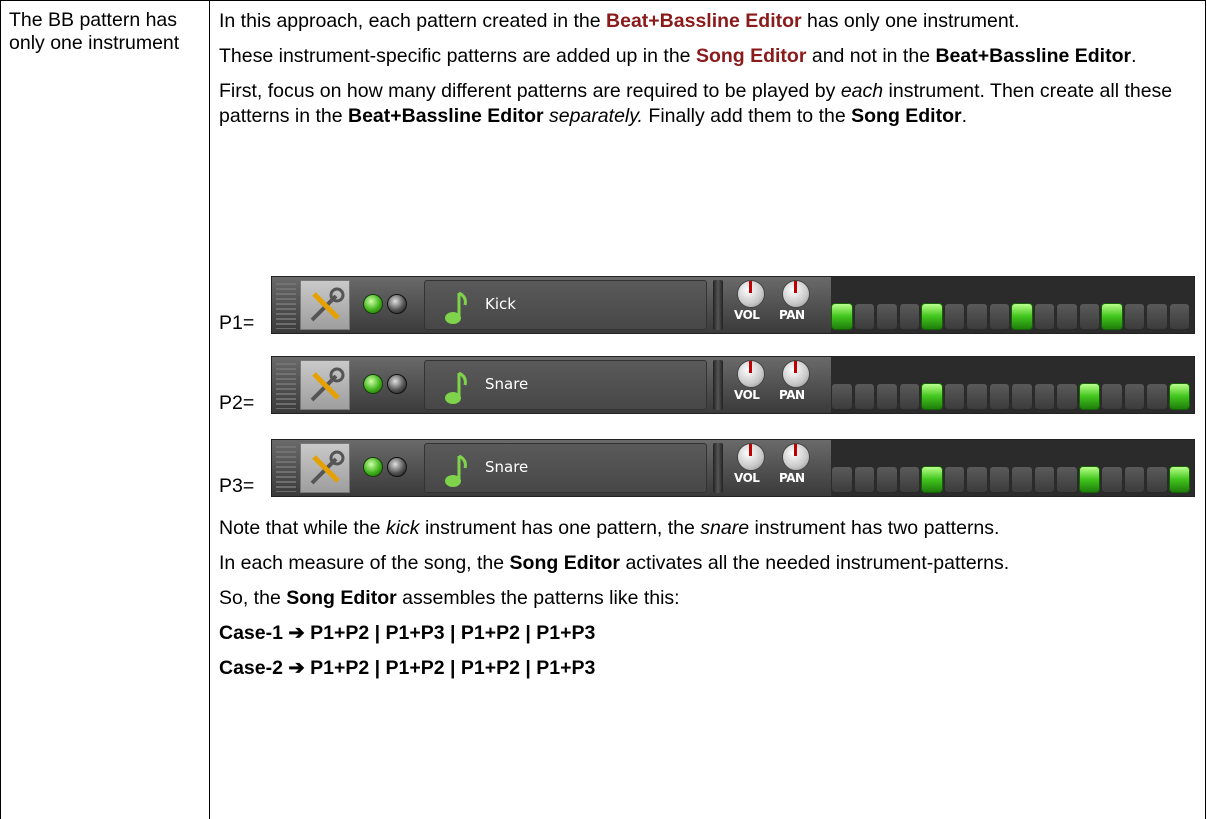 The height and width of the screenshot is (819, 1207). Describe the element at coordinates (910, 21) in the screenshot. I see `text-run: has only one instrument.` at that location.